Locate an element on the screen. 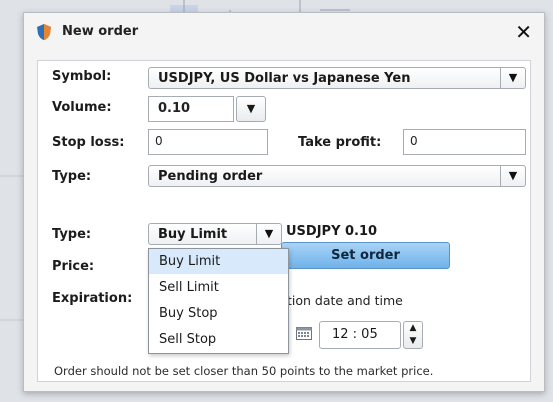 The height and width of the screenshot is (402, 553). stoploss-label: Stop loss: is located at coordinates (88, 142).